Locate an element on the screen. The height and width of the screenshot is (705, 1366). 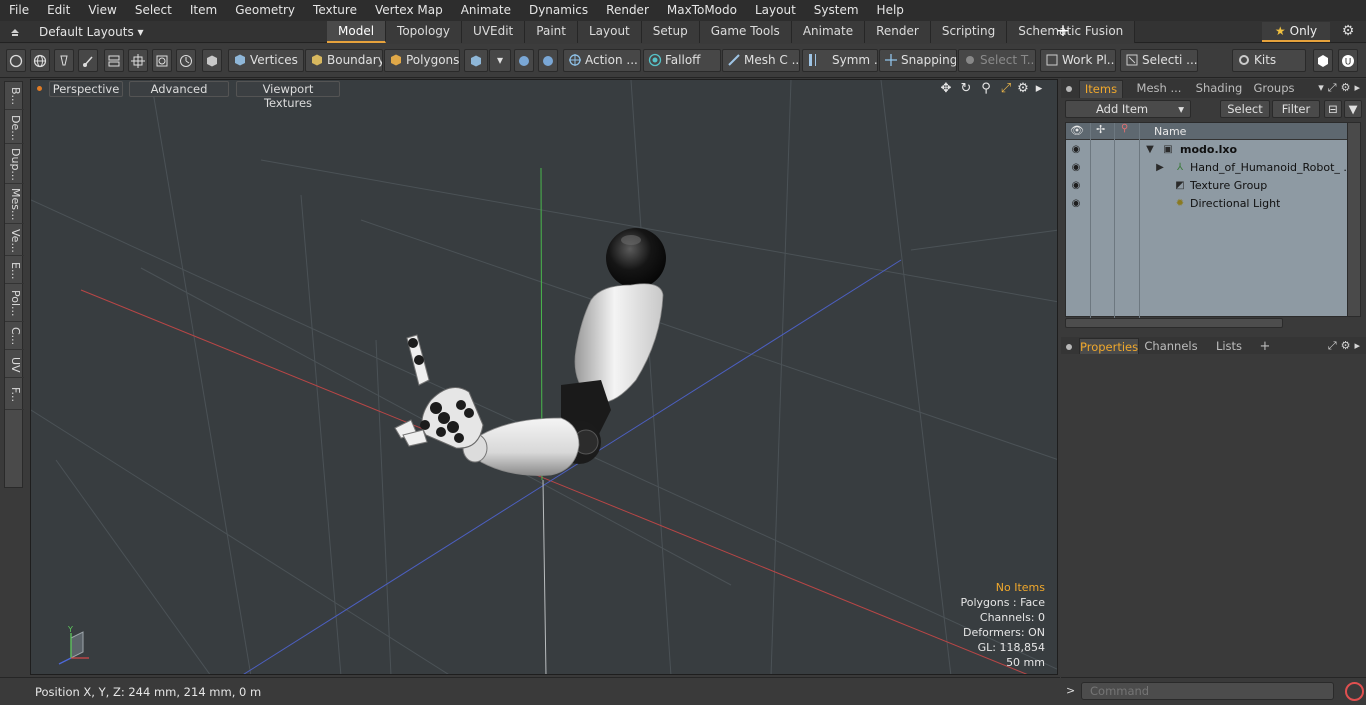
menu-render: Render is located at coordinates (627, 10).